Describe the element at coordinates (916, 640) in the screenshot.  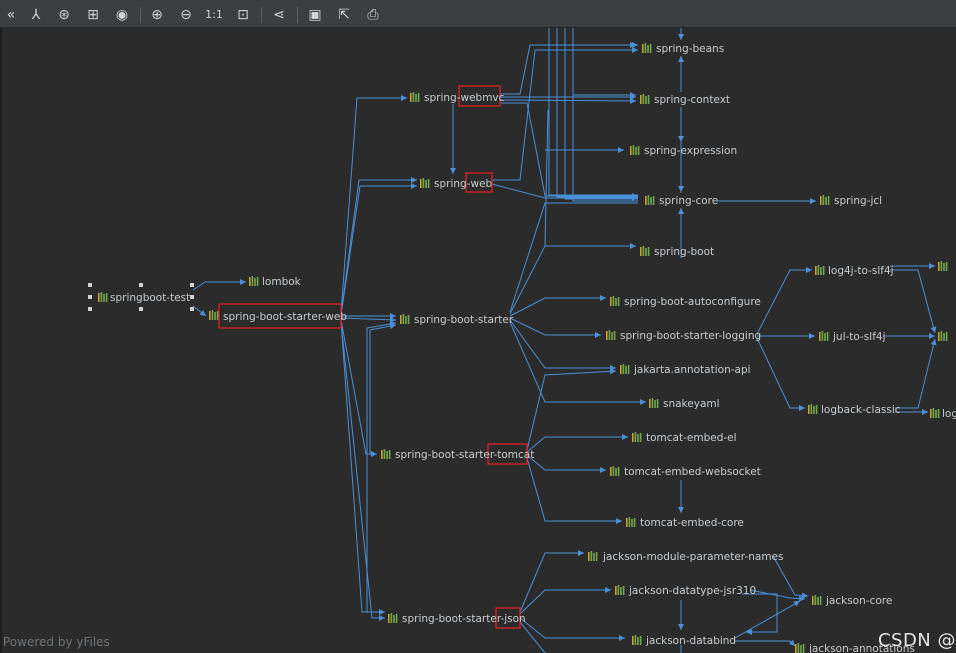
I see `watermark: CSDN @` at that location.